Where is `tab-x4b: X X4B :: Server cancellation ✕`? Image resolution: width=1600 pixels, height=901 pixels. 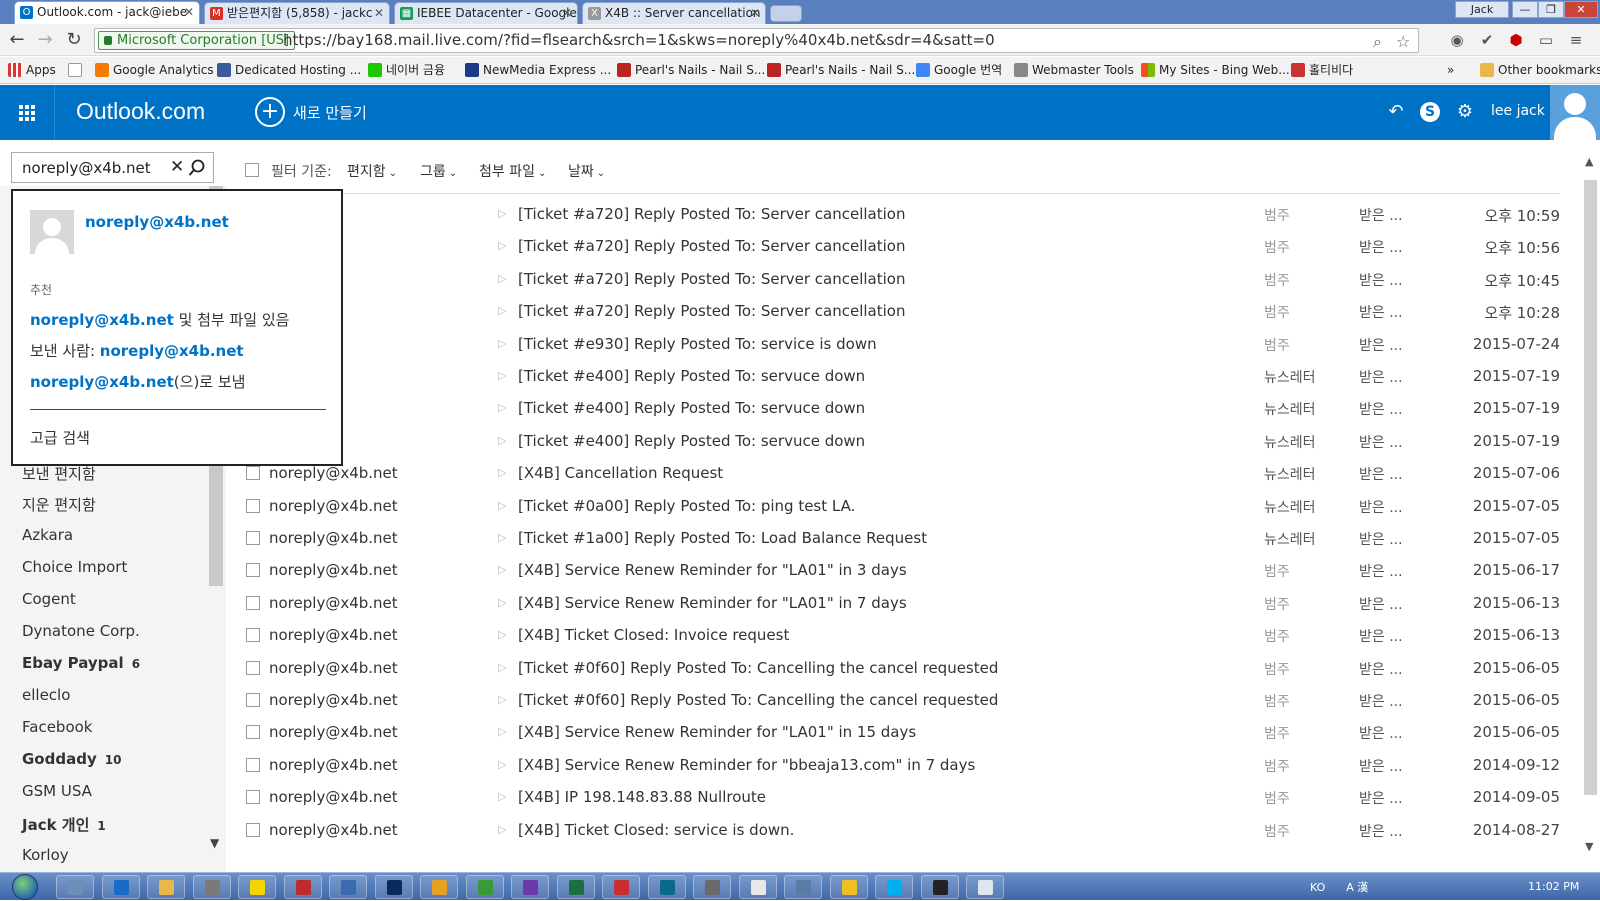 tab-x4b: X X4B :: Server cancellation ✕ is located at coordinates (674, 13).